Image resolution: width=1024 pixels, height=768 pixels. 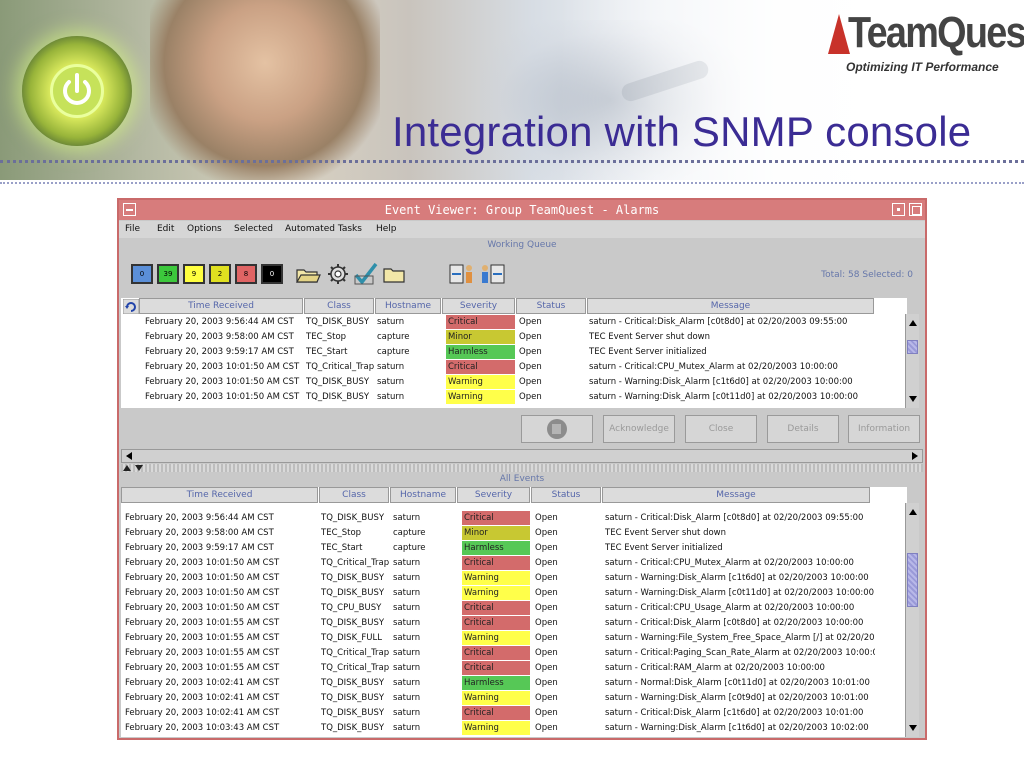 What do you see at coordinates (867, 275) in the screenshot?
I see `total-selected-text: Total: 58 Selected: 0` at bounding box center [867, 275].